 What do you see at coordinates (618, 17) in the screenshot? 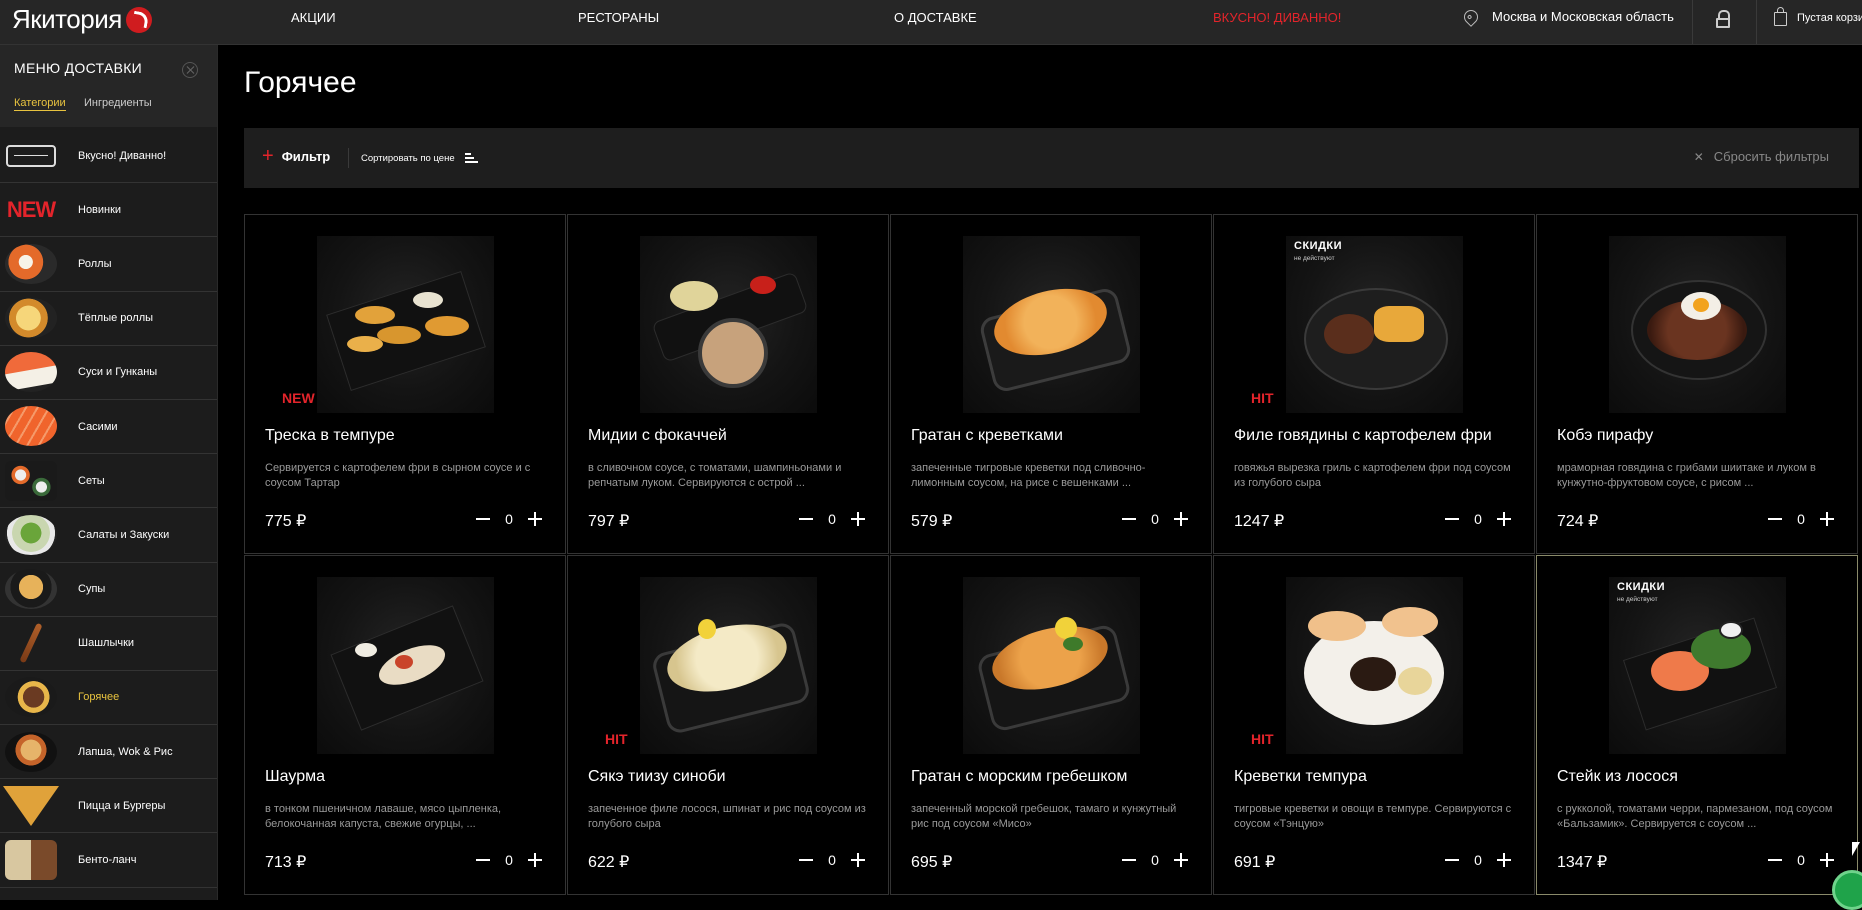
I see `nav-link-restaurants: РЕСТОРАНЫ` at bounding box center [618, 17].